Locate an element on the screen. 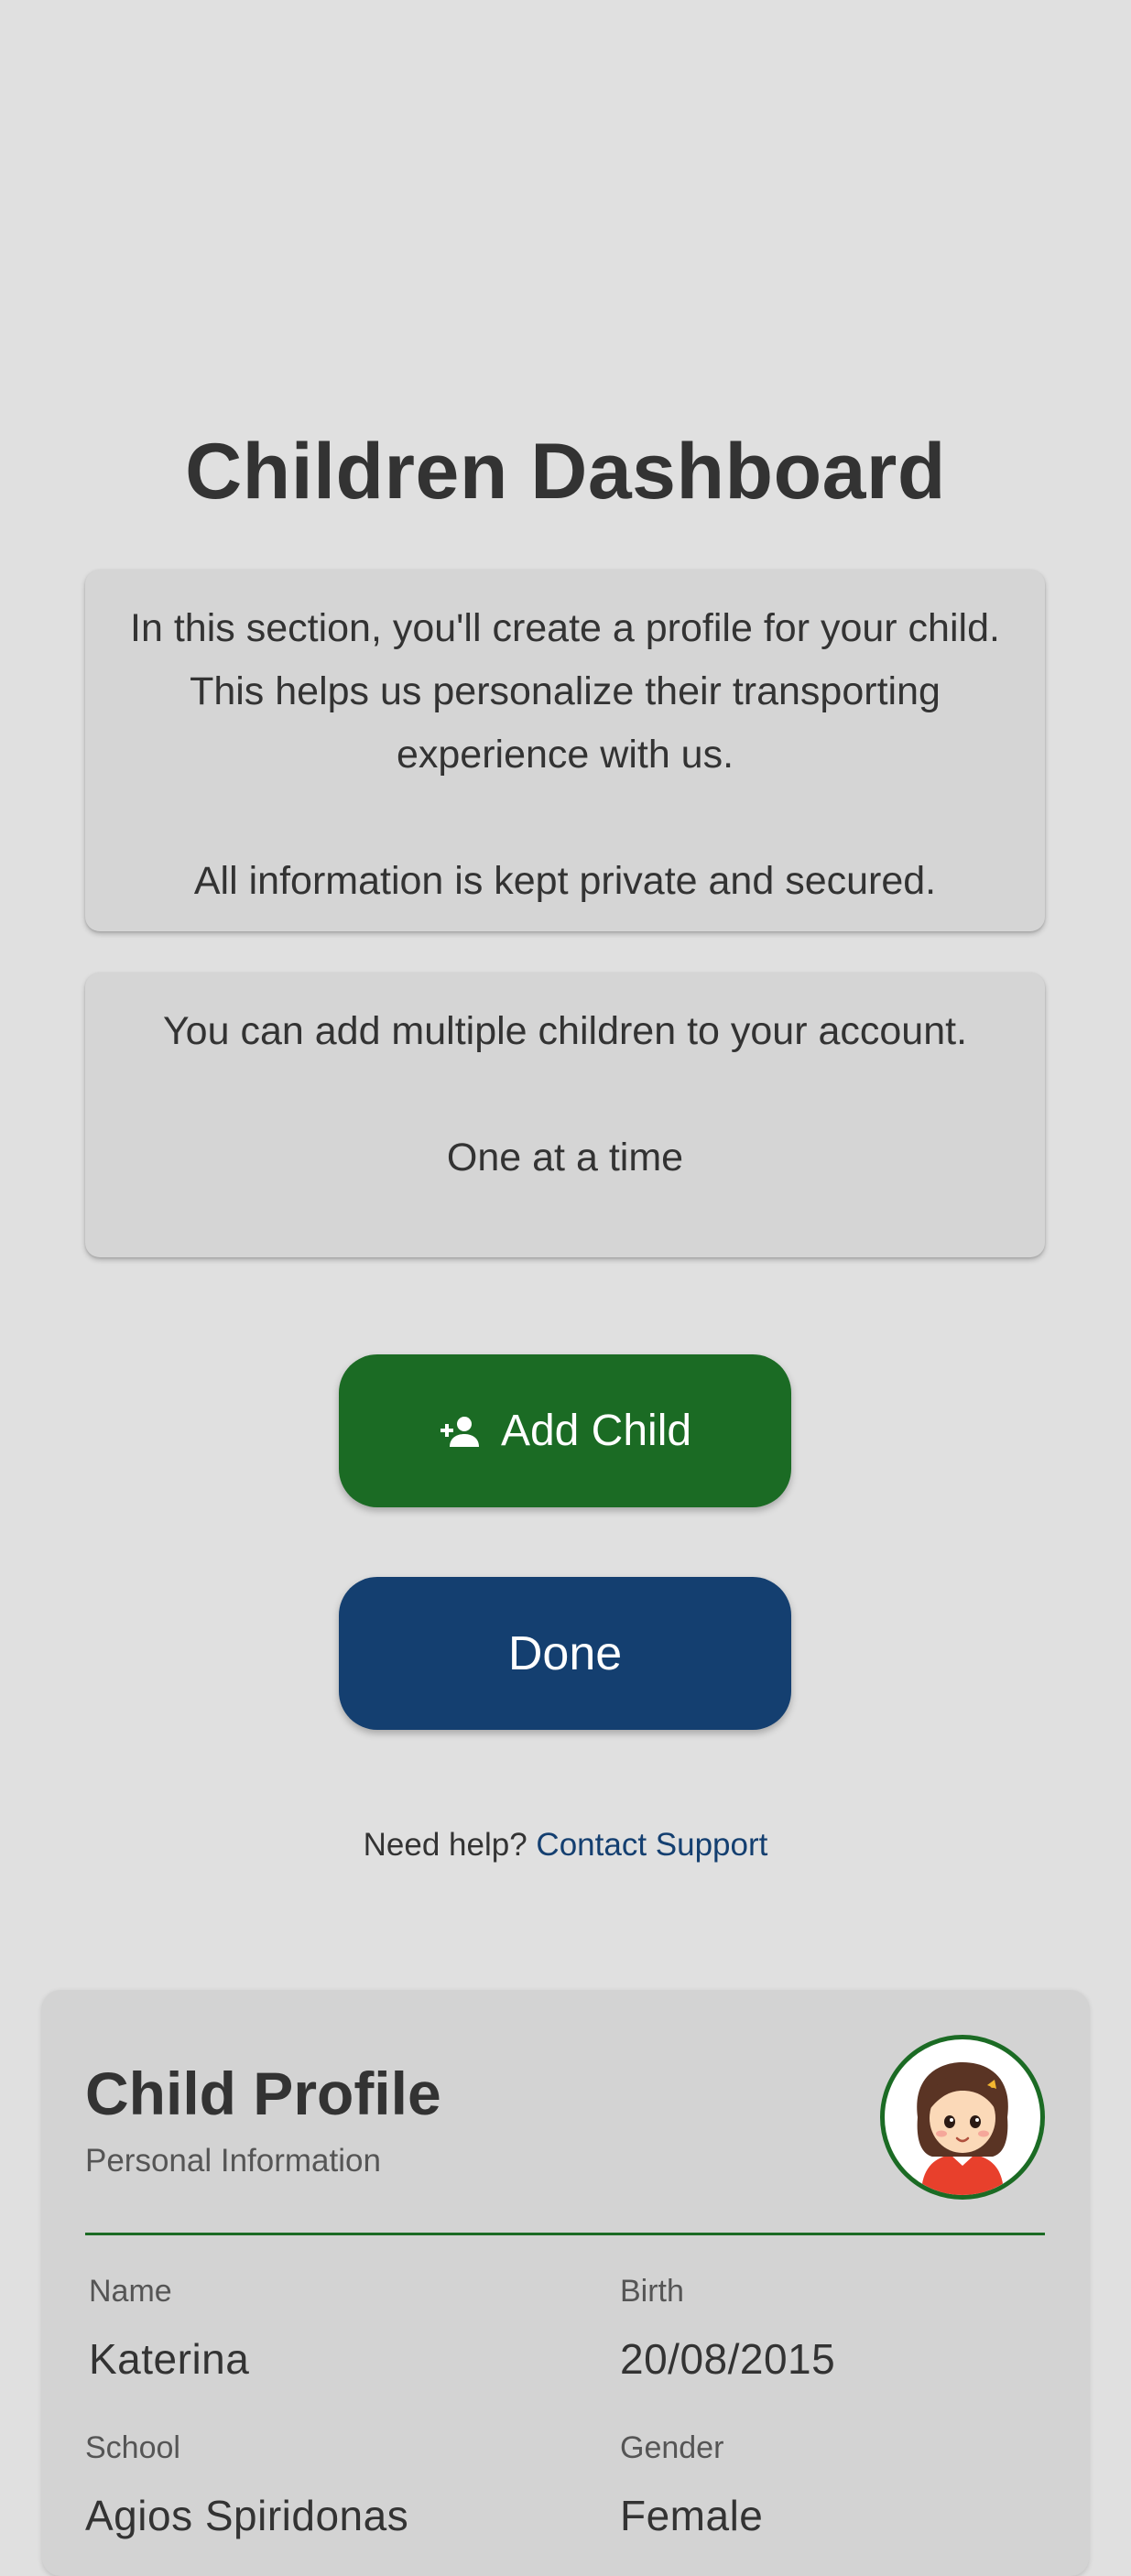  add-child-label: Add Child is located at coordinates (596, 1431).